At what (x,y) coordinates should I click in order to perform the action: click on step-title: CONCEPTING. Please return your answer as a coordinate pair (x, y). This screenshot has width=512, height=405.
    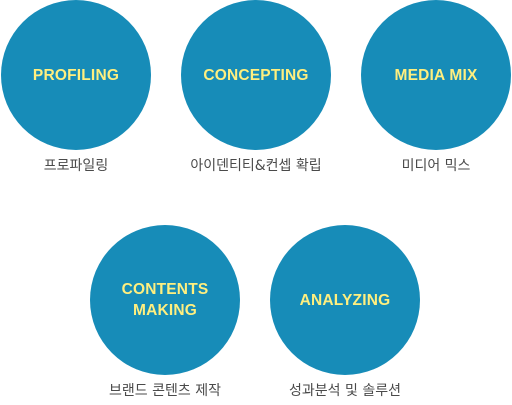
    Looking at the image, I should click on (256, 75).